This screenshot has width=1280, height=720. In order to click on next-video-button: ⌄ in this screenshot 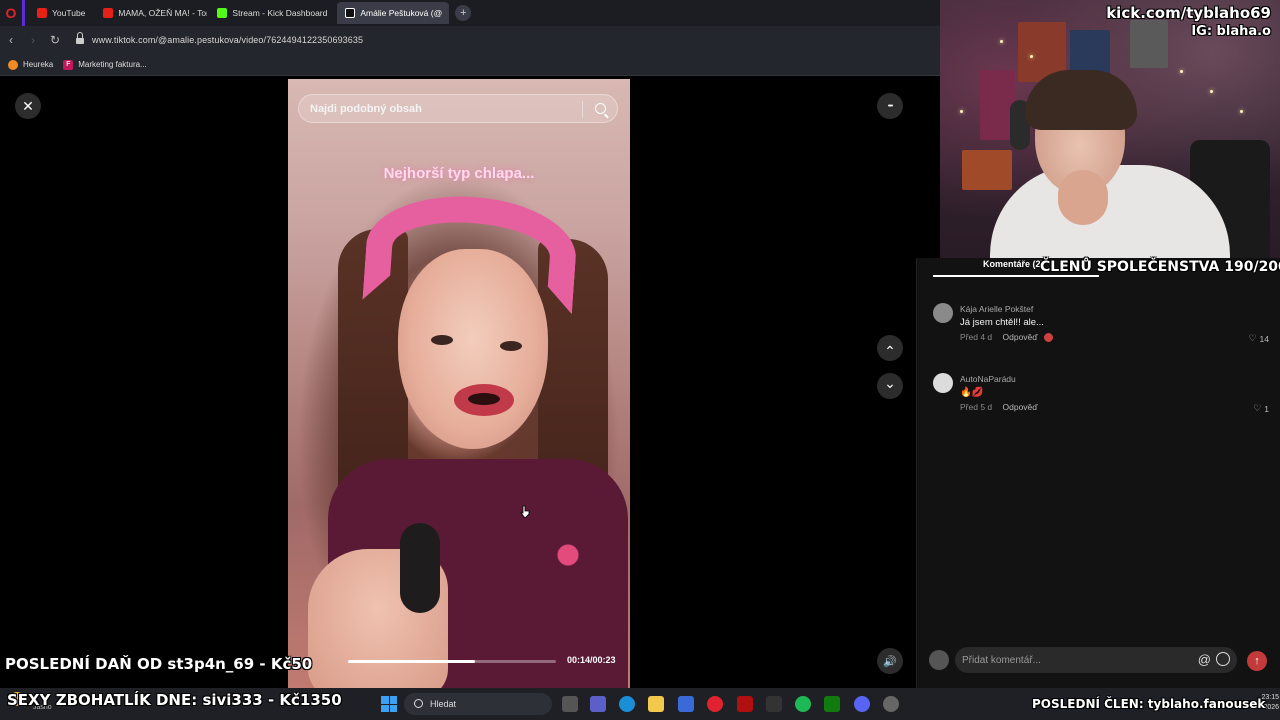, I will do `click(890, 386)`.